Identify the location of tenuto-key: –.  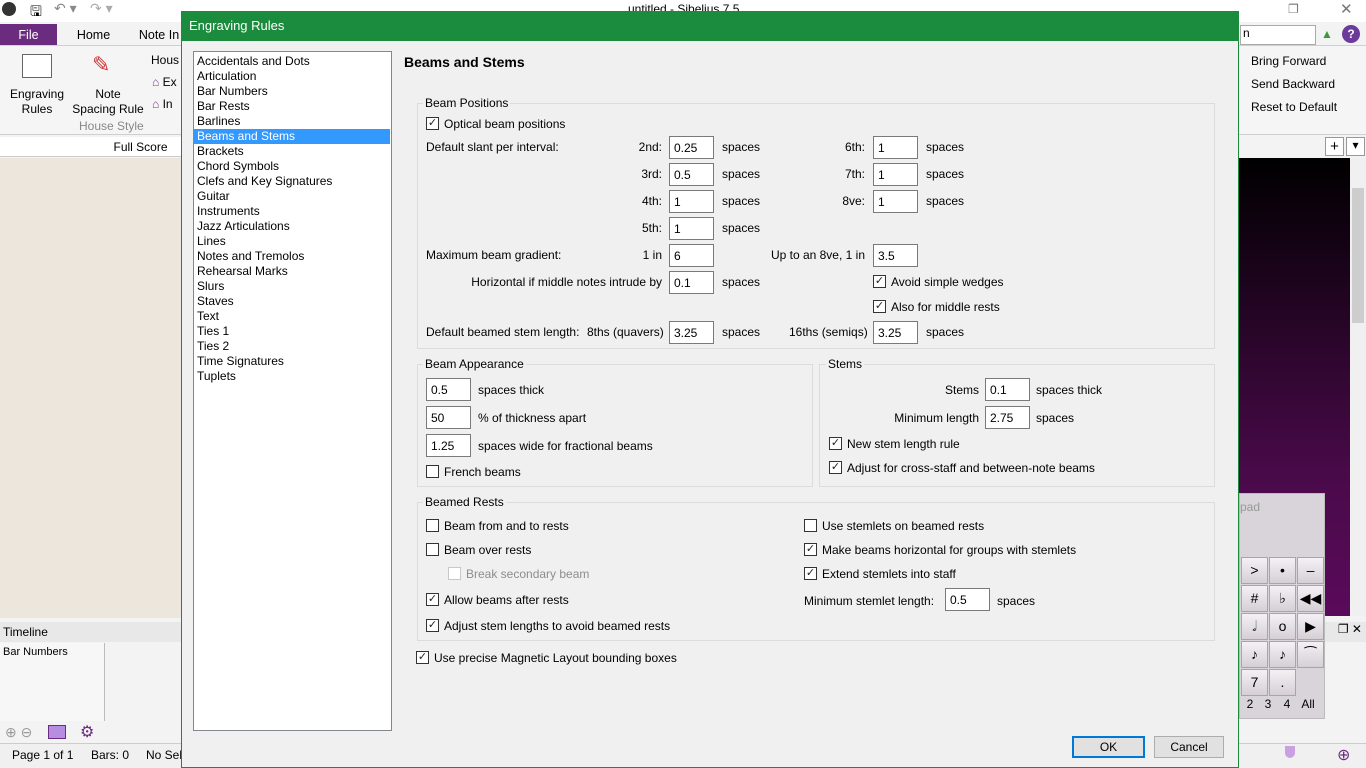
(1310, 570).